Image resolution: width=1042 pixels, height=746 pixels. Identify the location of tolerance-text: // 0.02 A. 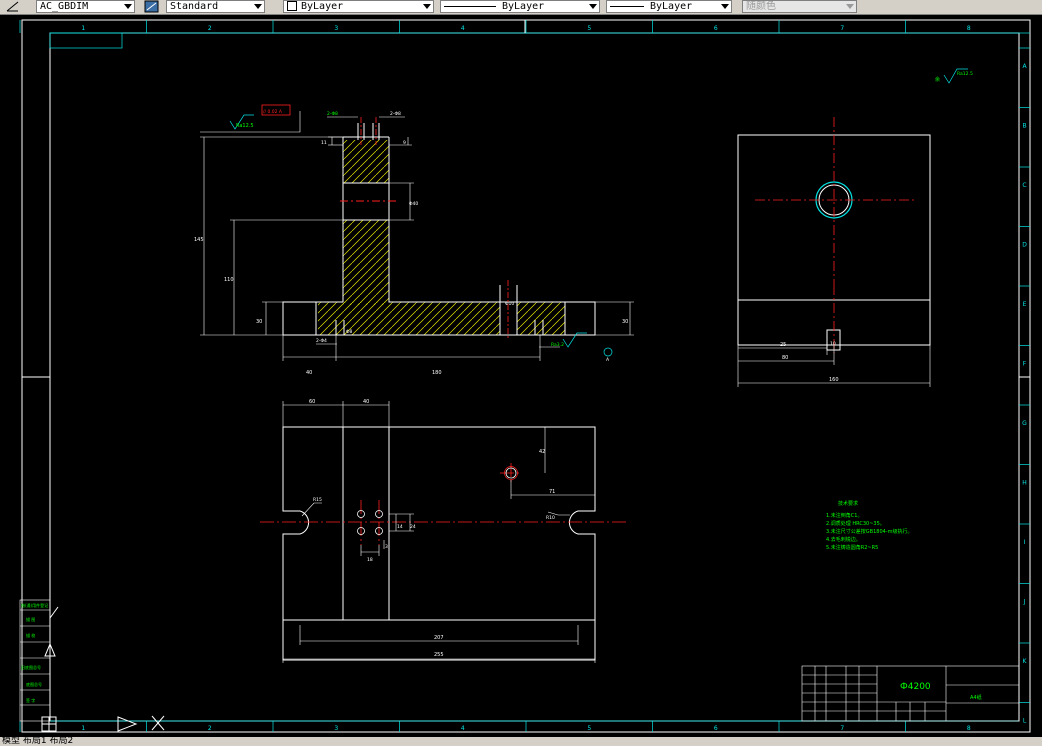
(273, 112).